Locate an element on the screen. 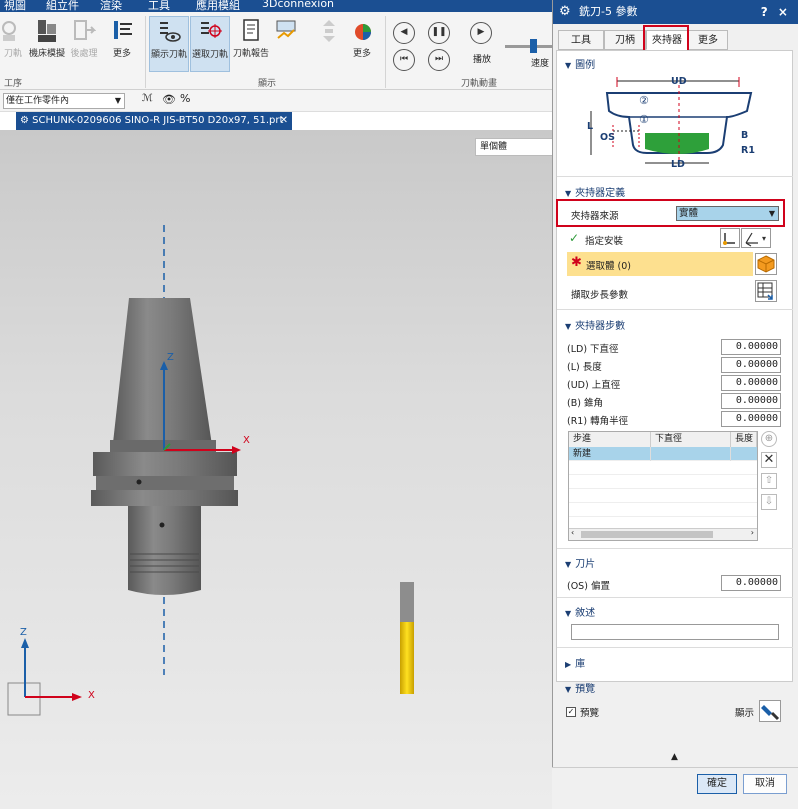 The width and height of the screenshot is (798, 809). description-field is located at coordinates (675, 632).